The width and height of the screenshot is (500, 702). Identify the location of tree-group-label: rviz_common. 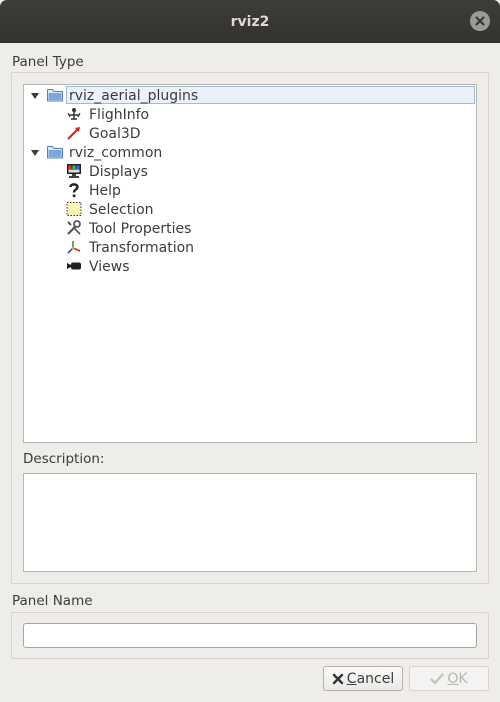
(116, 152).